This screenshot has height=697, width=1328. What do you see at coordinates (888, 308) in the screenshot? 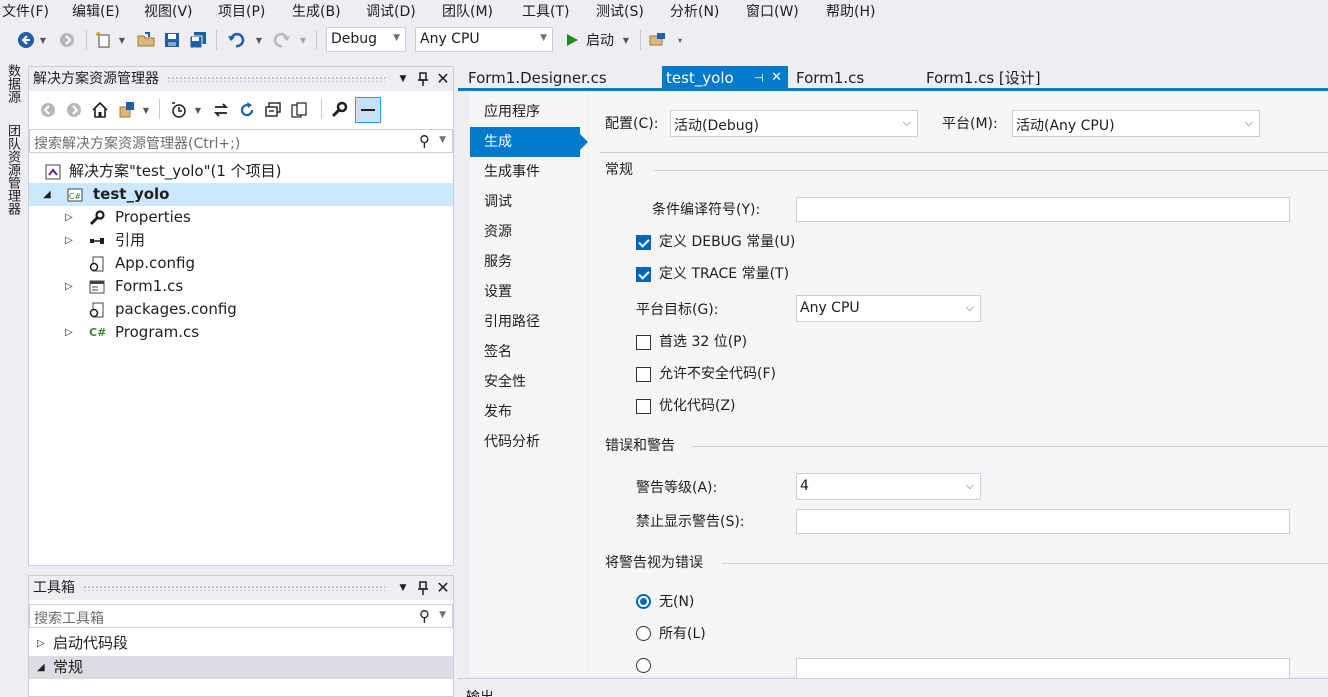
I see `platform-target-select: Any CPU ⌵` at bounding box center [888, 308].